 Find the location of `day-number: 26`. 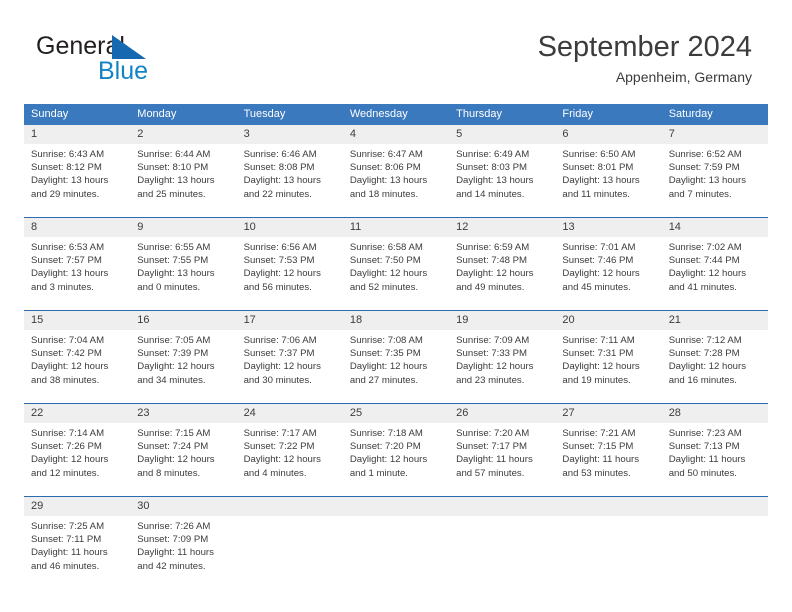

day-number: 26 is located at coordinates (502, 413).